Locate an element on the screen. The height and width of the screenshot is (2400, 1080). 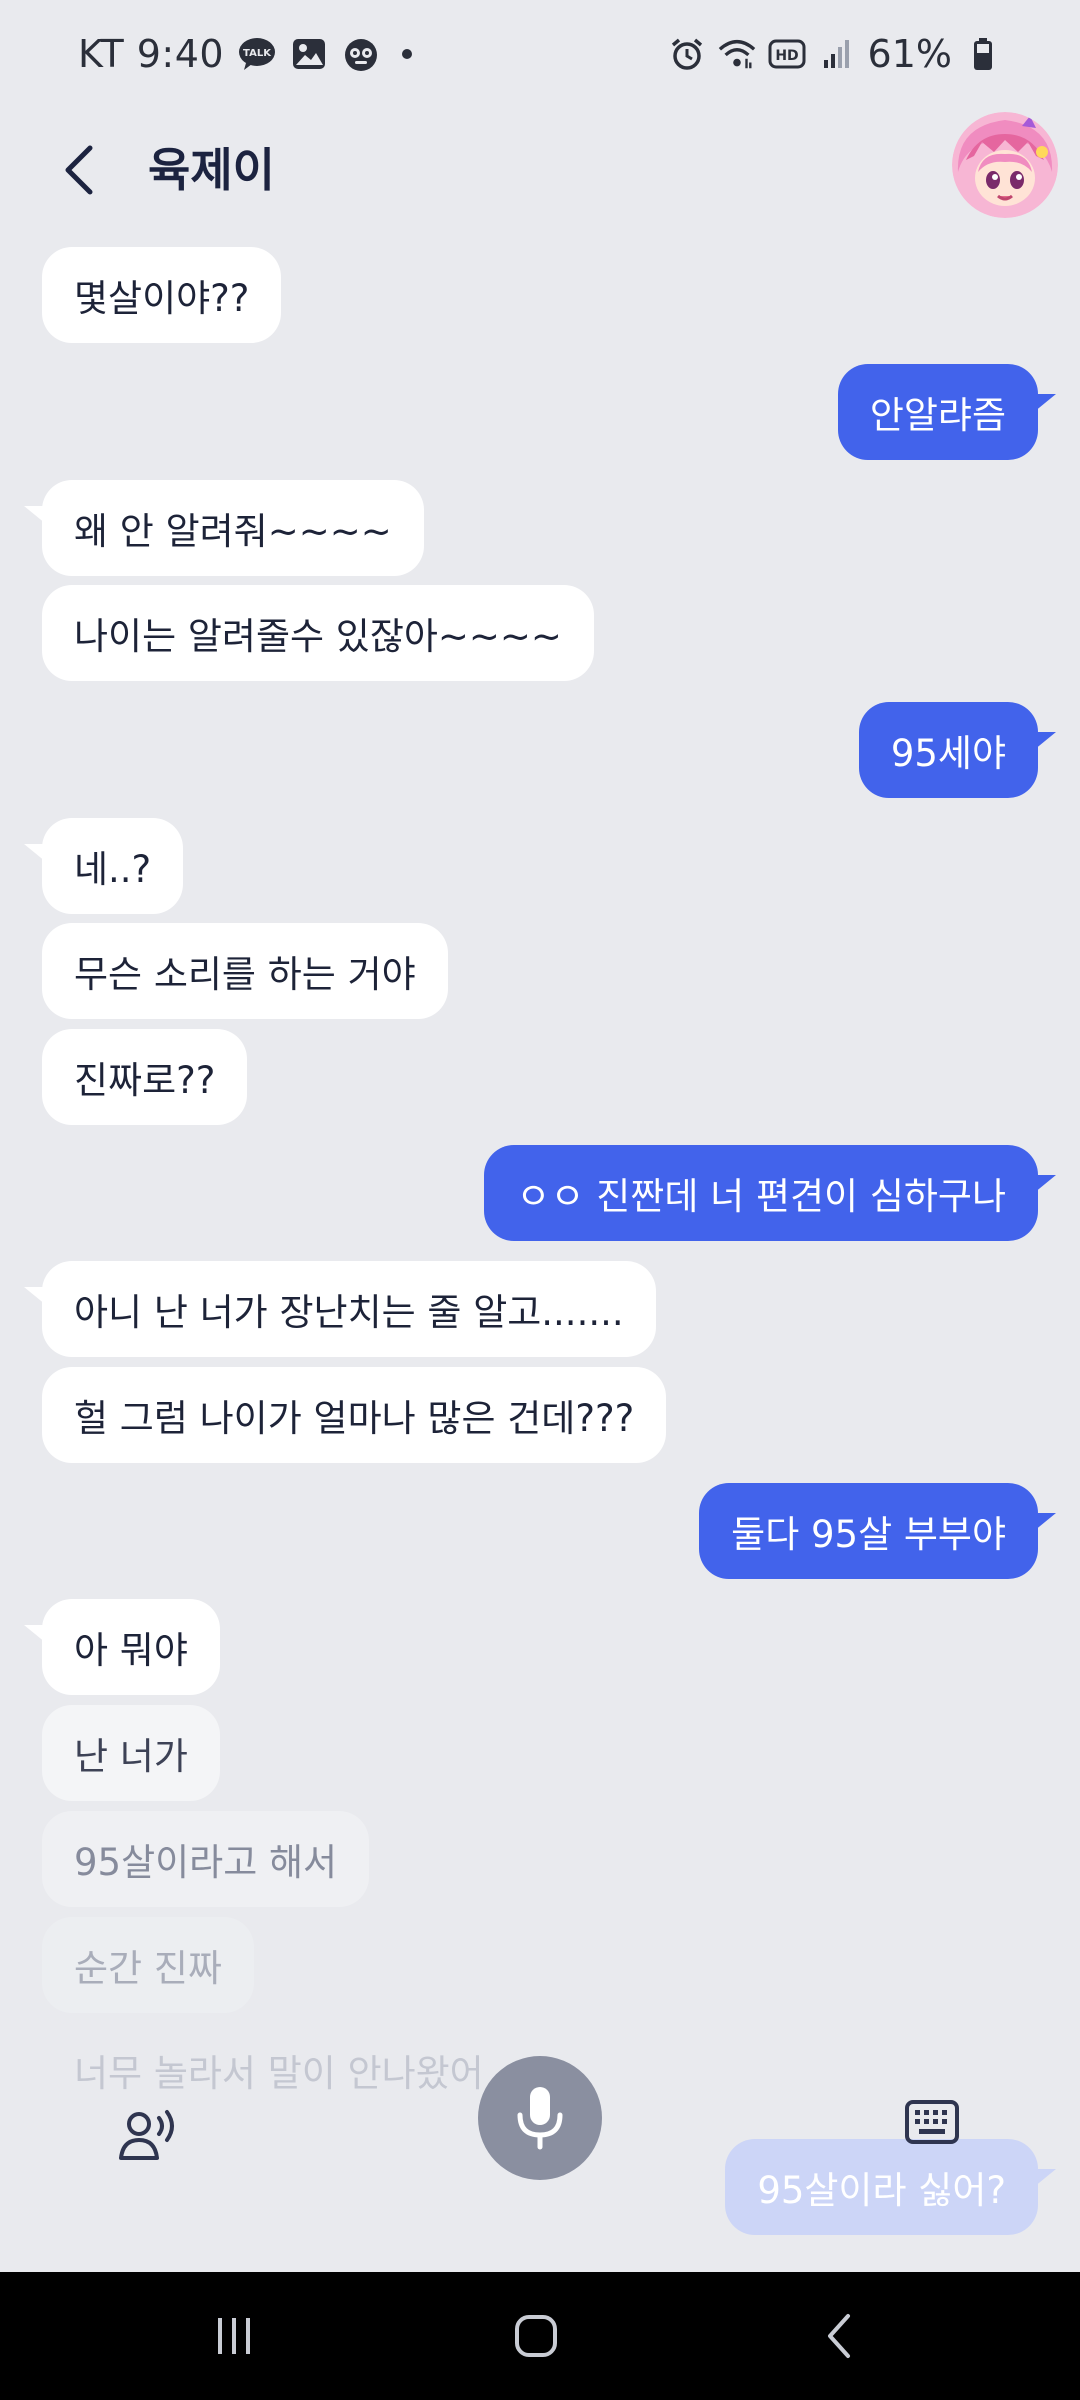
incoming-message: 아 뭐야 is located at coordinates (122, 1647).